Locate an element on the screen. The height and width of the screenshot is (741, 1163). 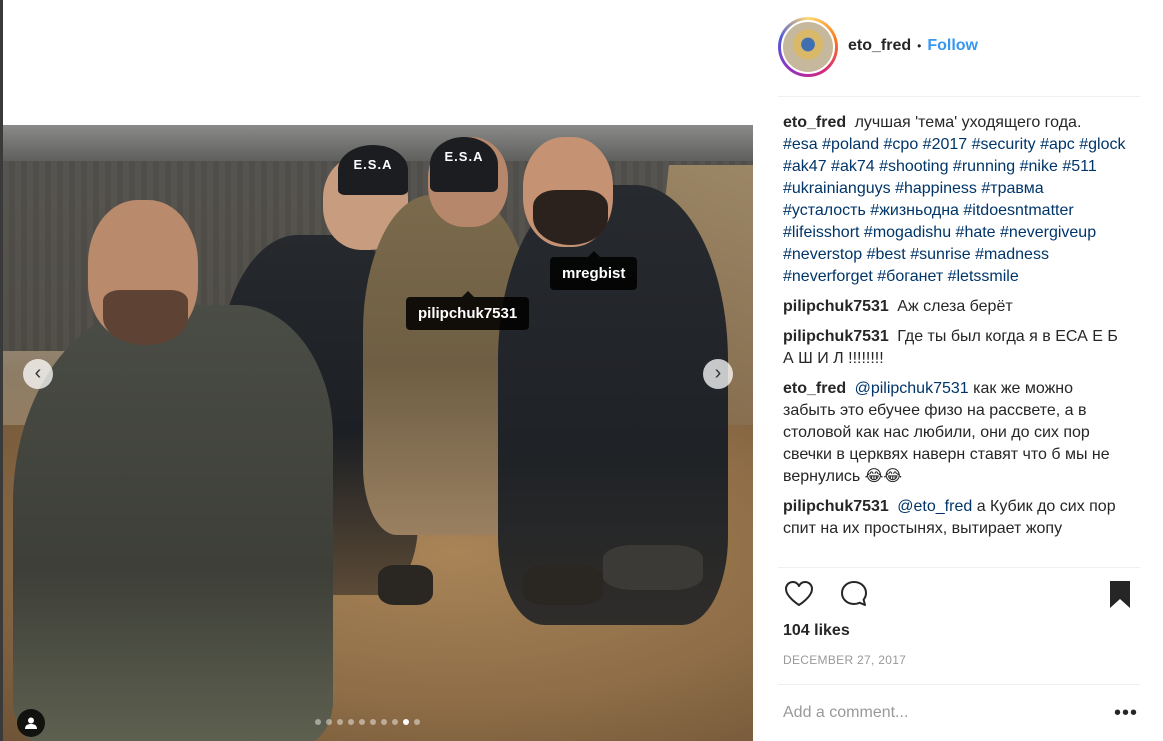
like-button is located at coordinates (800, 595).